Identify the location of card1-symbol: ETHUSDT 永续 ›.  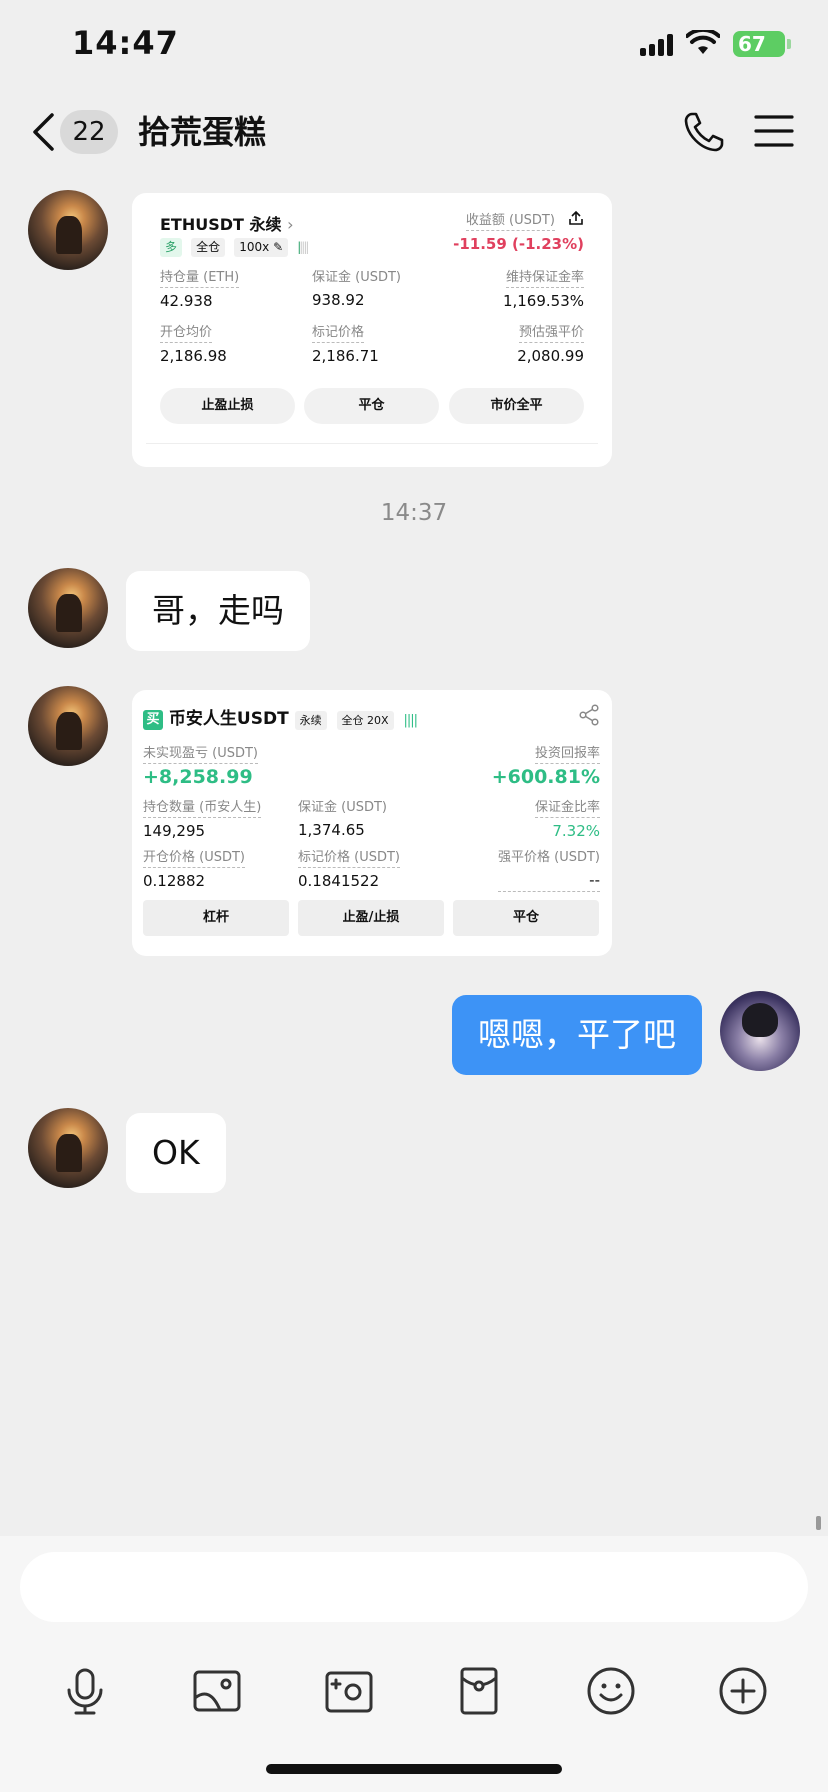
(227, 223).